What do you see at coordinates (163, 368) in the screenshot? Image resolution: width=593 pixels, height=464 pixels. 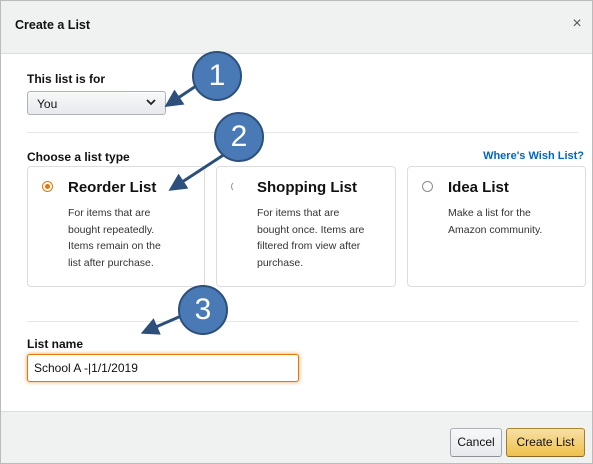 I see `list-name-input` at bounding box center [163, 368].